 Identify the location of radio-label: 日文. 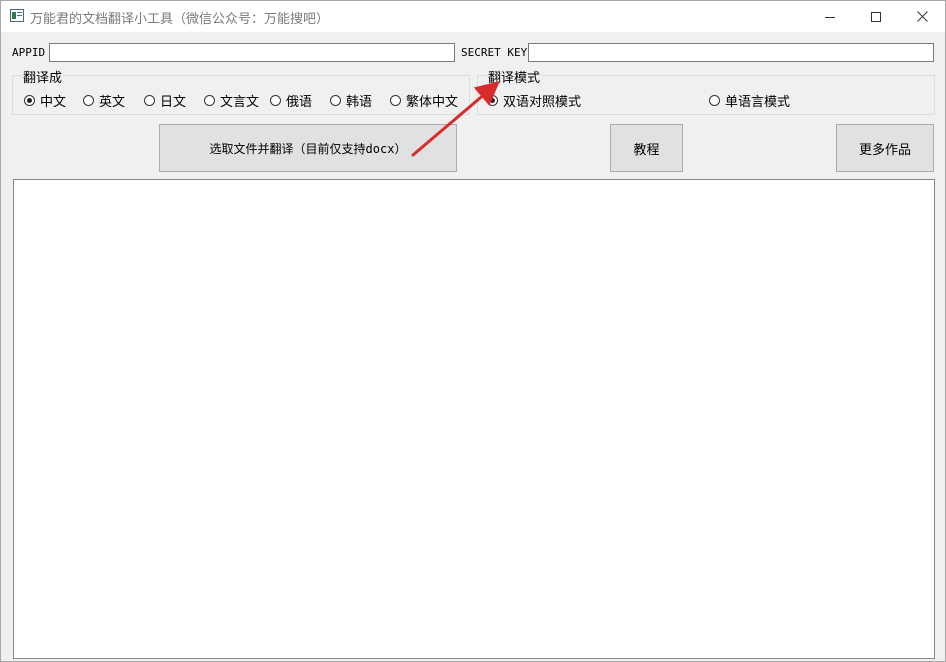
(173, 102).